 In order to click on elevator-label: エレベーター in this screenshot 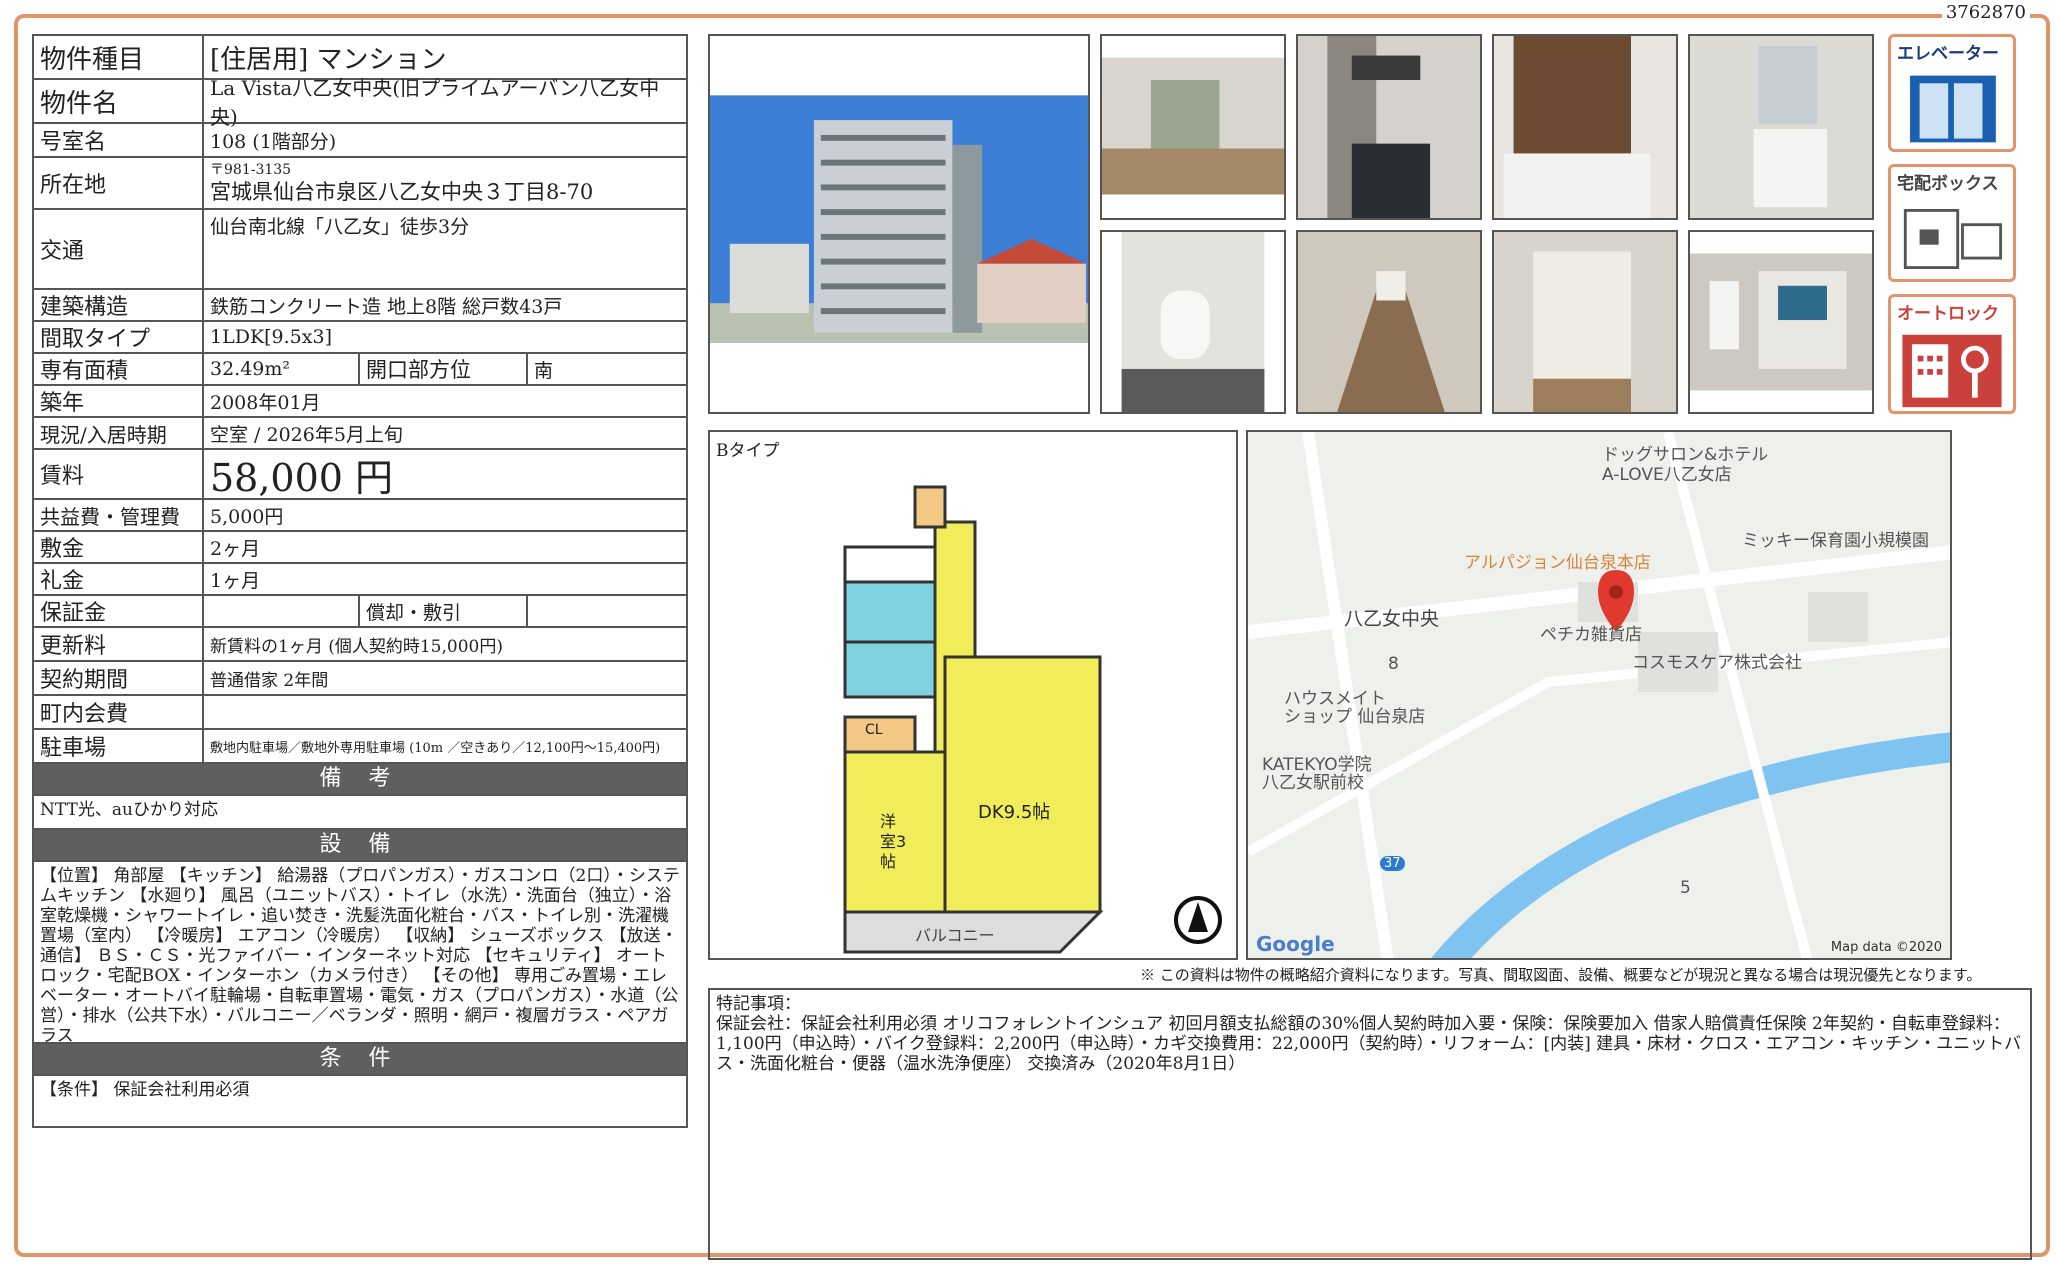, I will do `click(1948, 54)`.